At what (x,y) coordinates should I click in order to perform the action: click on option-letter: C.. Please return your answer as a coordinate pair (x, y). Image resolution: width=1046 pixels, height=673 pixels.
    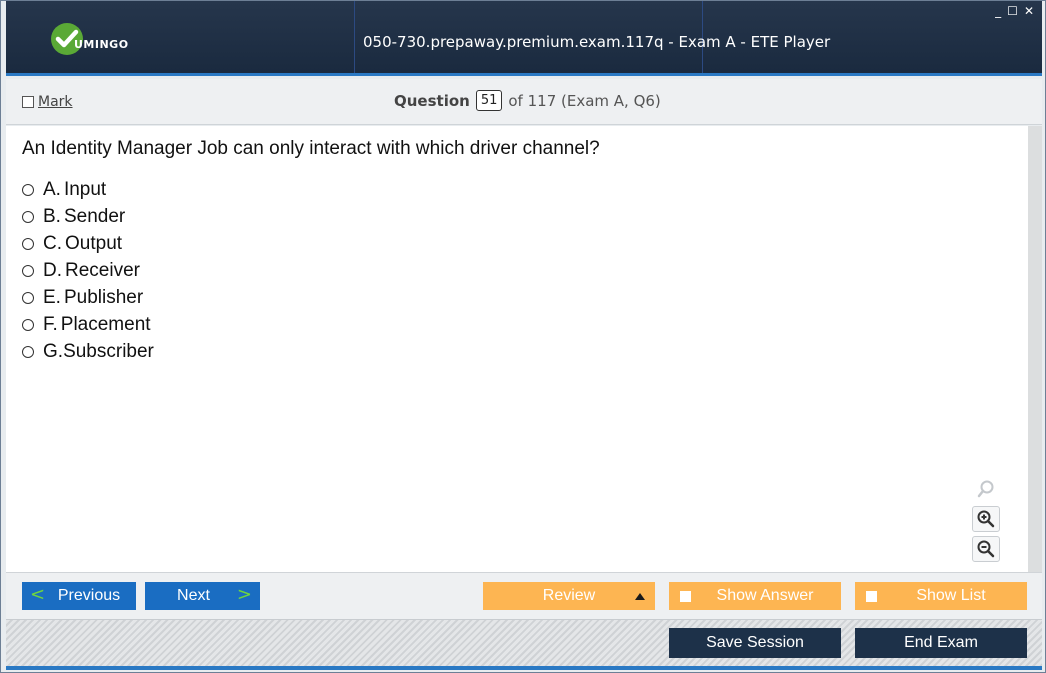
    Looking at the image, I should click on (52, 243).